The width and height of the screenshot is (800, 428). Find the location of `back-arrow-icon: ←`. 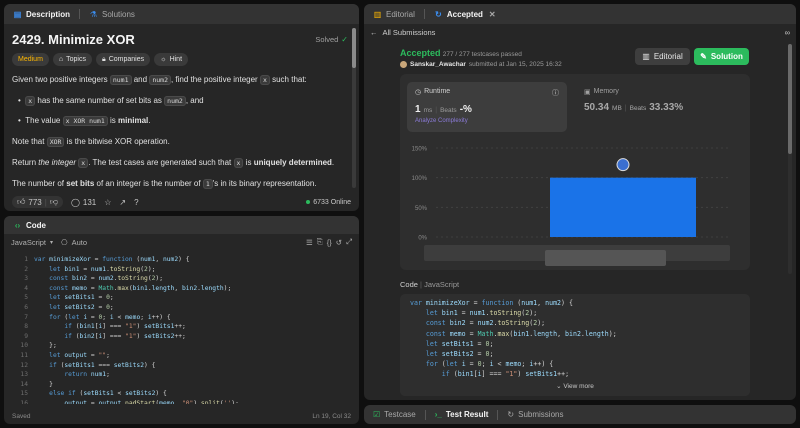

back-arrow-icon: ← is located at coordinates (374, 32).